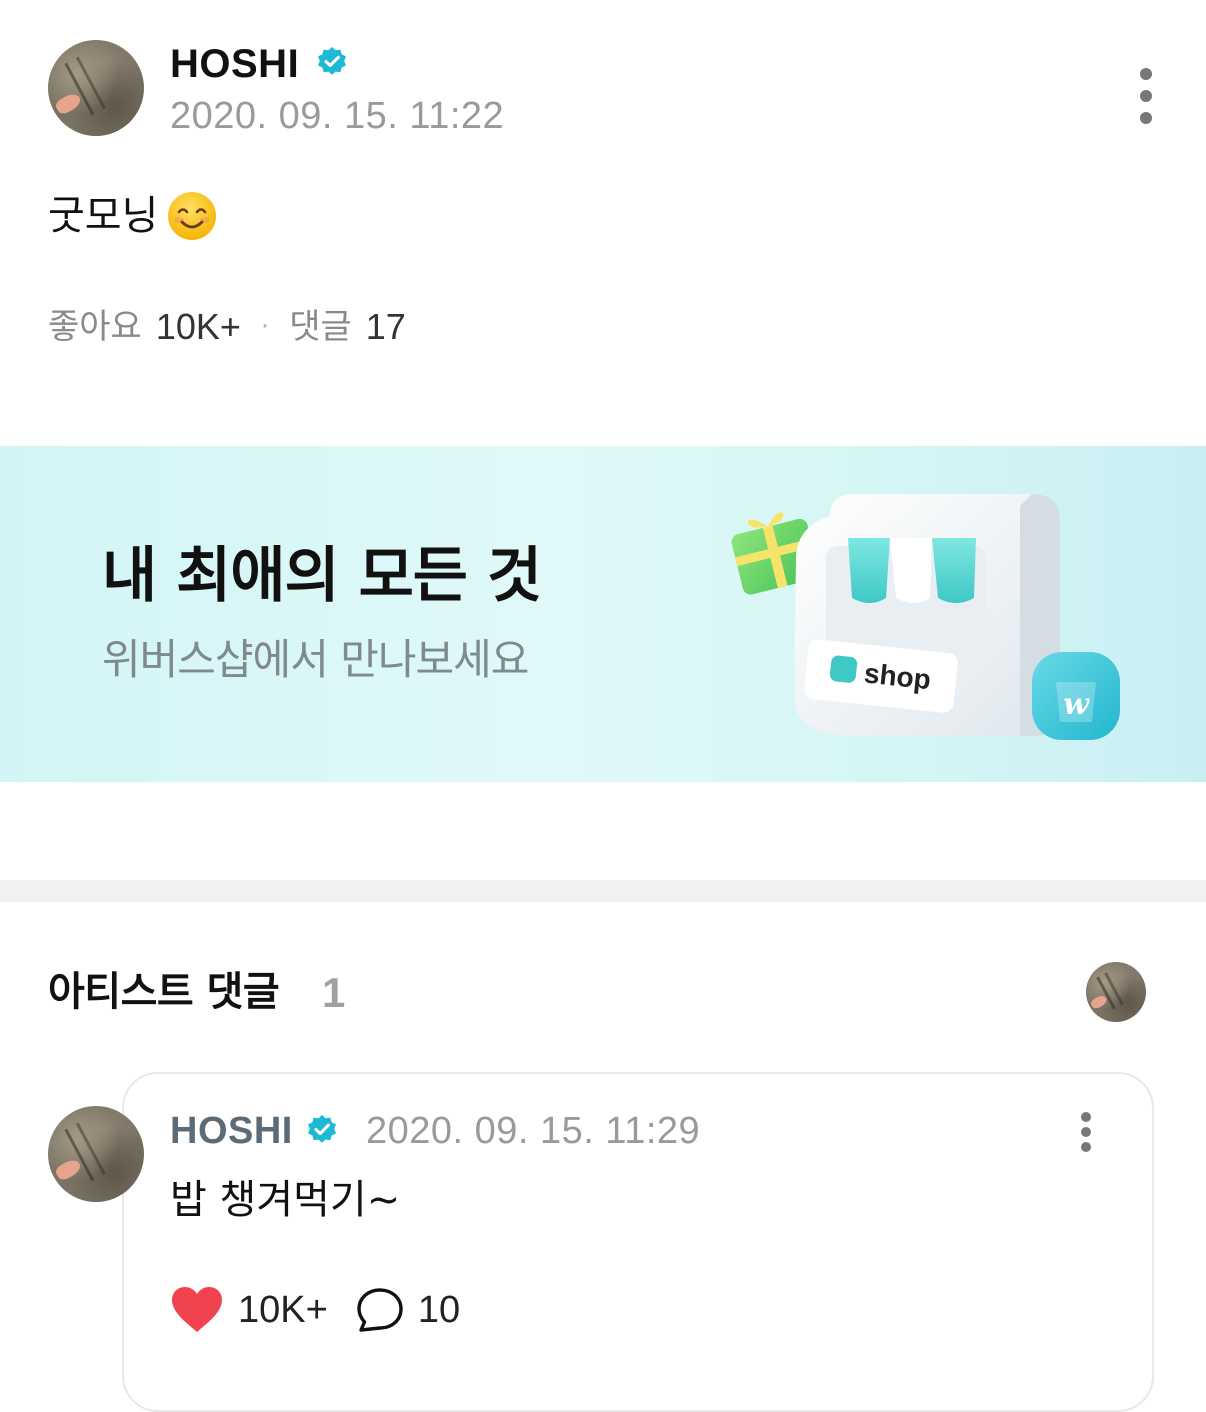 The image size is (1206, 1412). What do you see at coordinates (380, 1310) in the screenshot?
I see `speech-bubble-icon` at bounding box center [380, 1310].